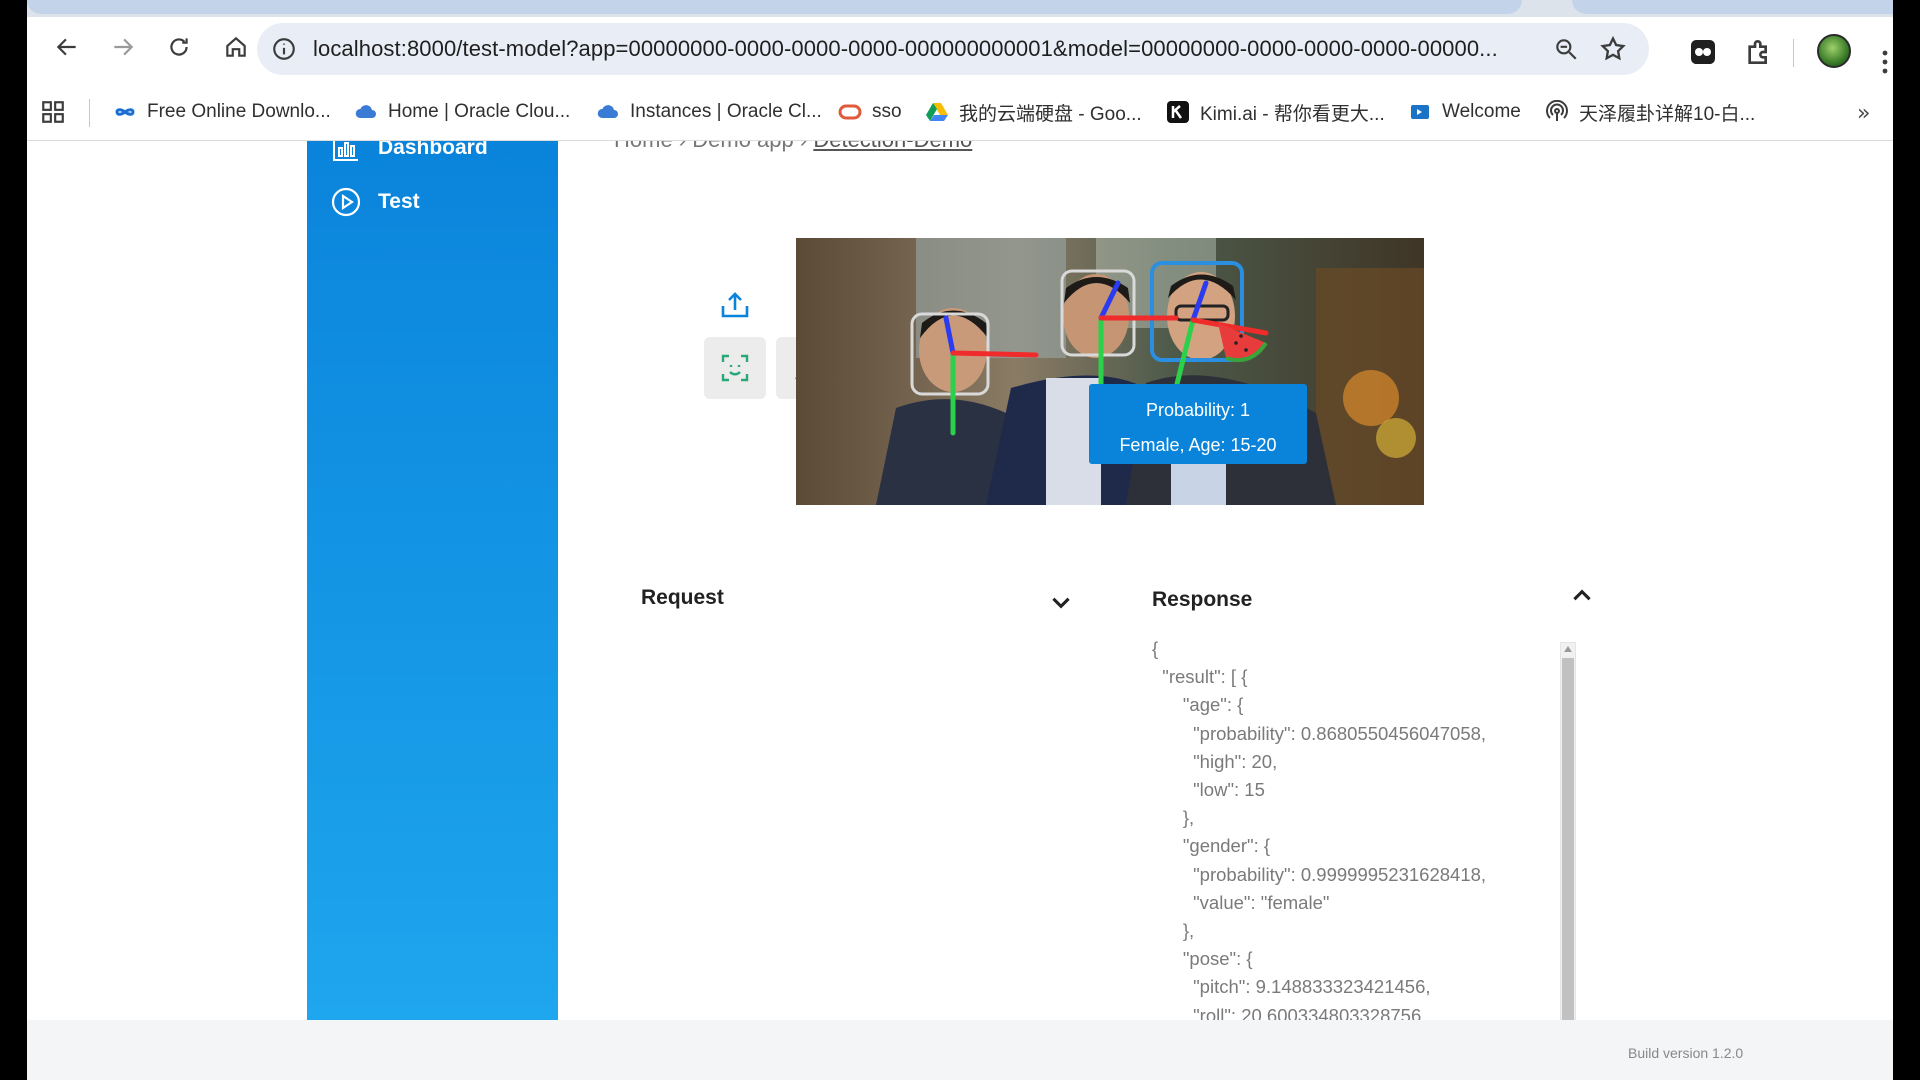 The width and height of the screenshot is (1920, 1080). What do you see at coordinates (1464, 112) in the screenshot?
I see `bookmark-item: Welcome` at bounding box center [1464, 112].